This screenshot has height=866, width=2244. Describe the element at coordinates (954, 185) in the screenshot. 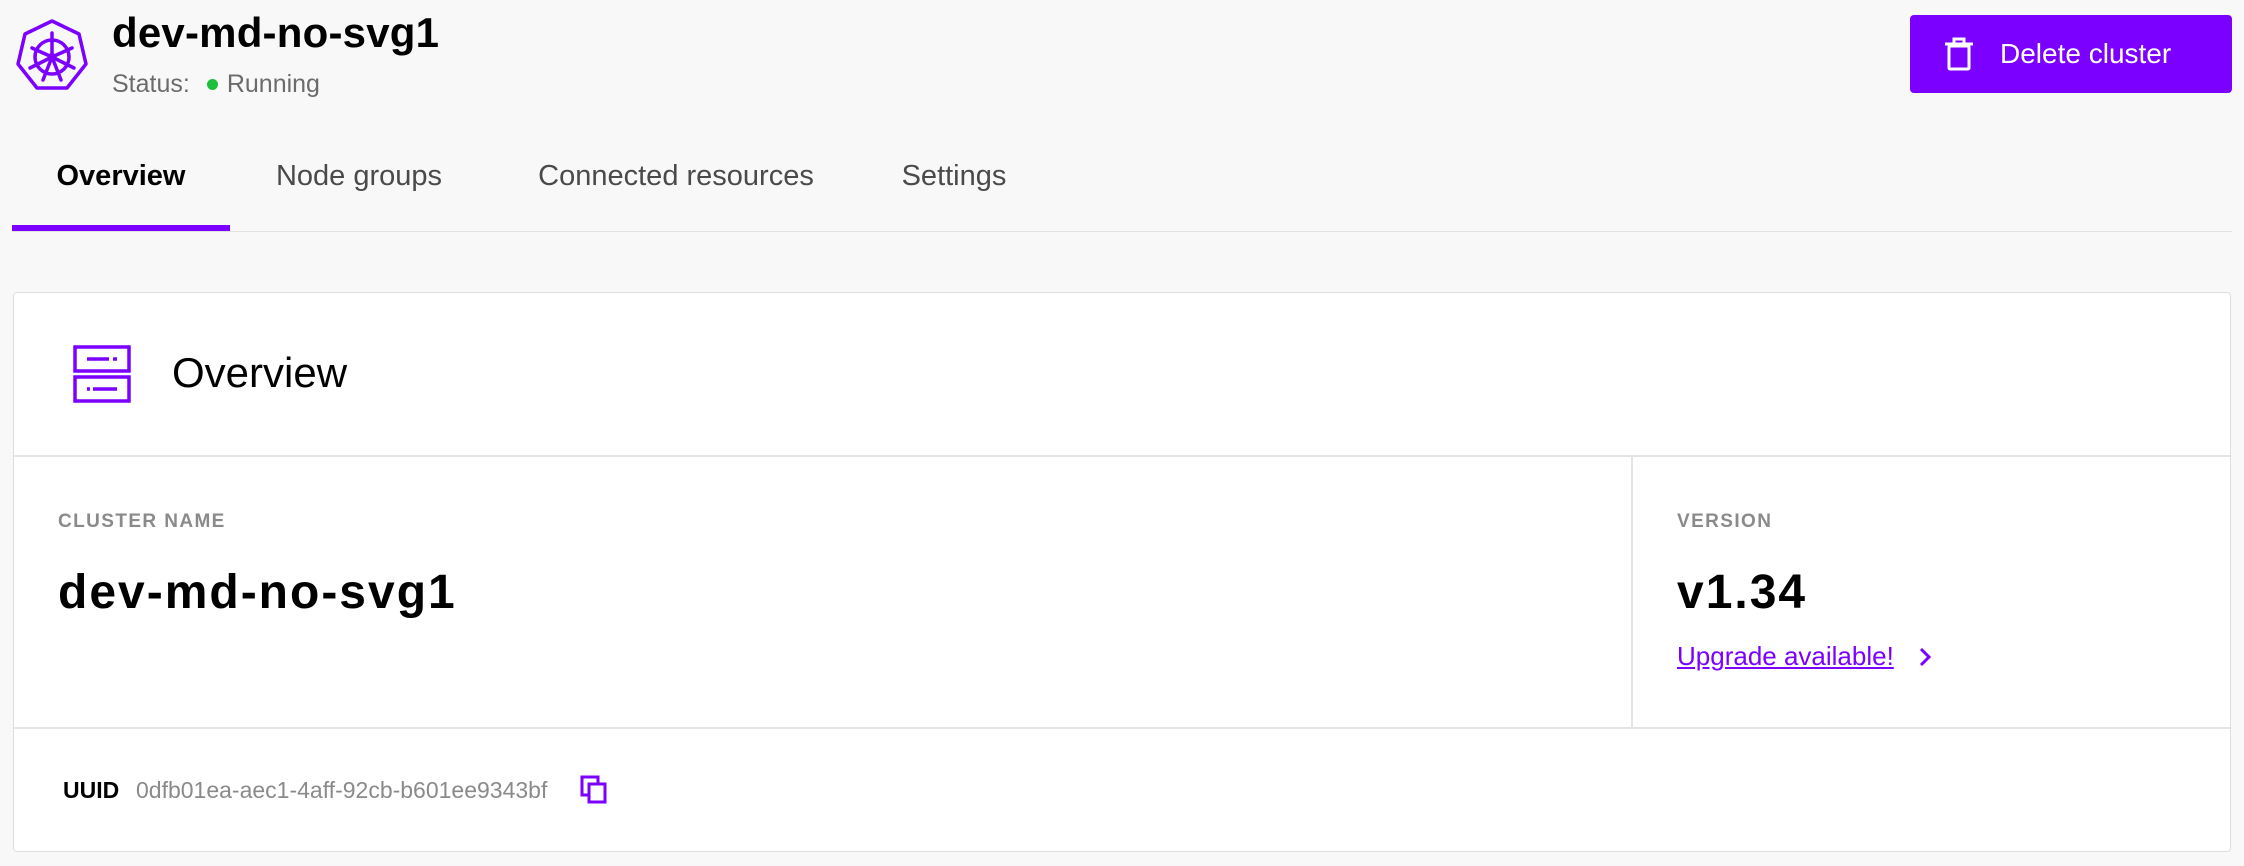

I see `tab-settings: Settings` at that location.